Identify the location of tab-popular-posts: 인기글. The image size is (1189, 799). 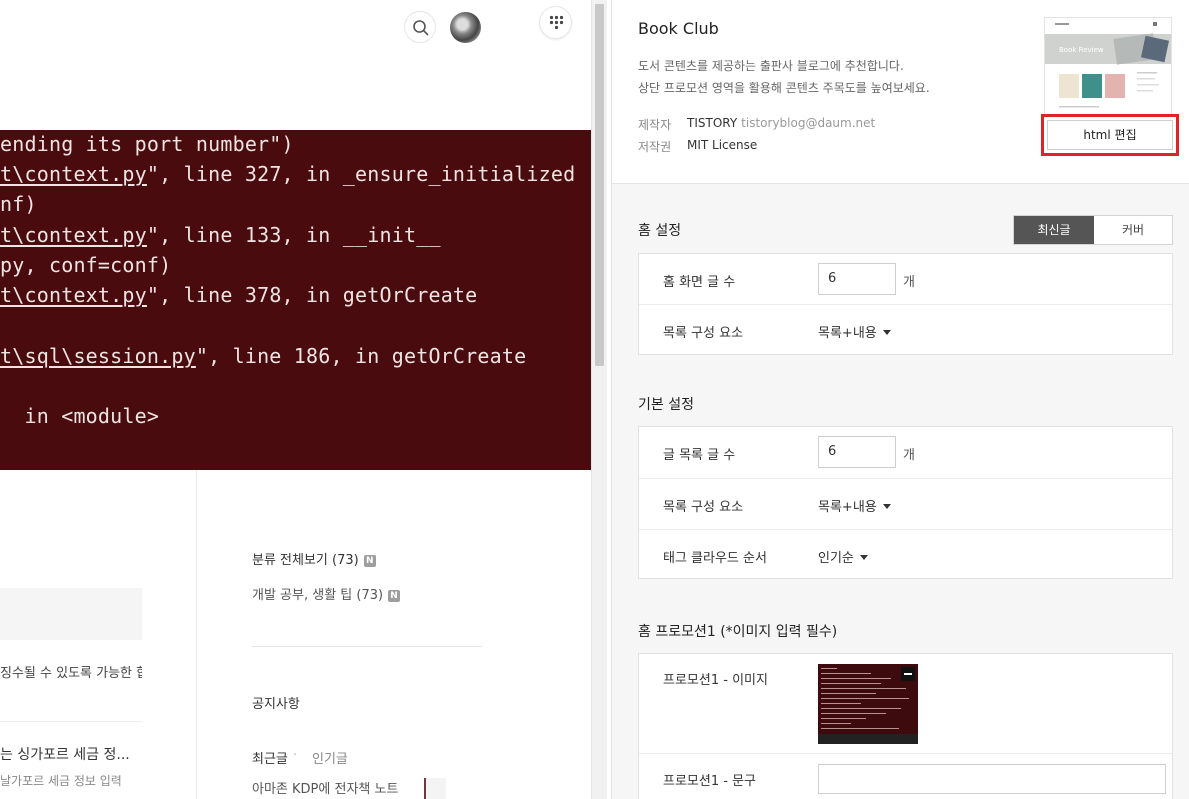
(330, 757).